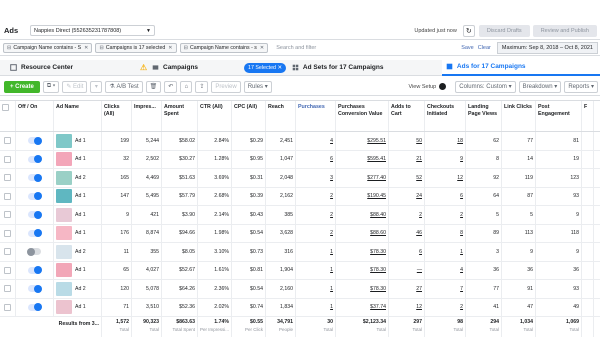 The image size is (600, 337). I want to click on column-header: Purchases Conversion Value, so click(362, 116).